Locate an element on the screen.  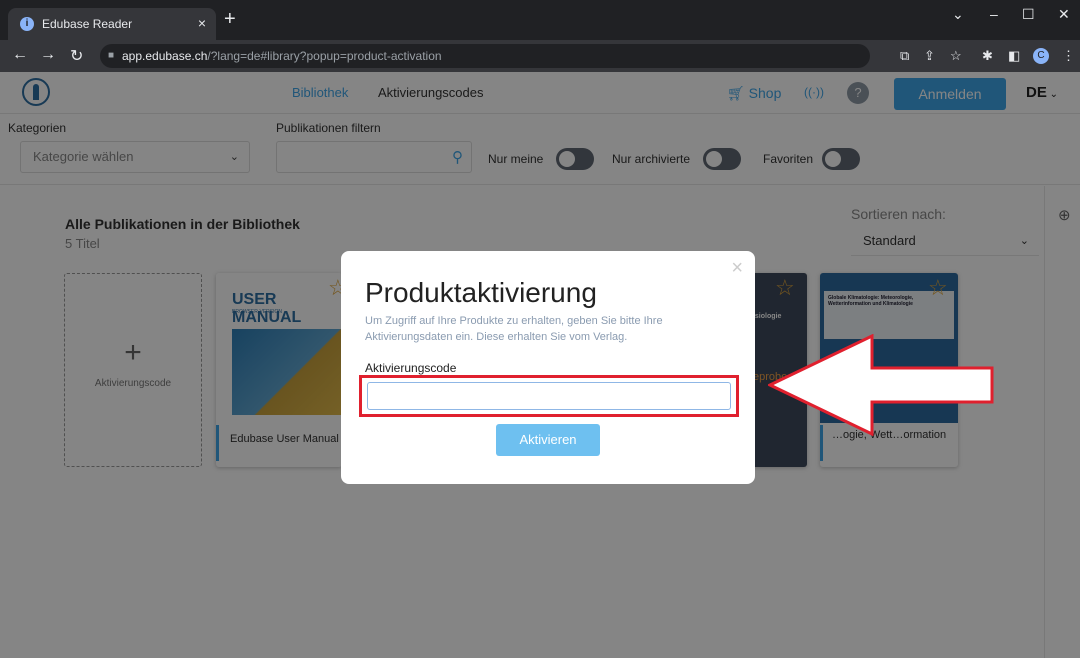
reload-icon: ↻ is located at coordinates (76, 56).